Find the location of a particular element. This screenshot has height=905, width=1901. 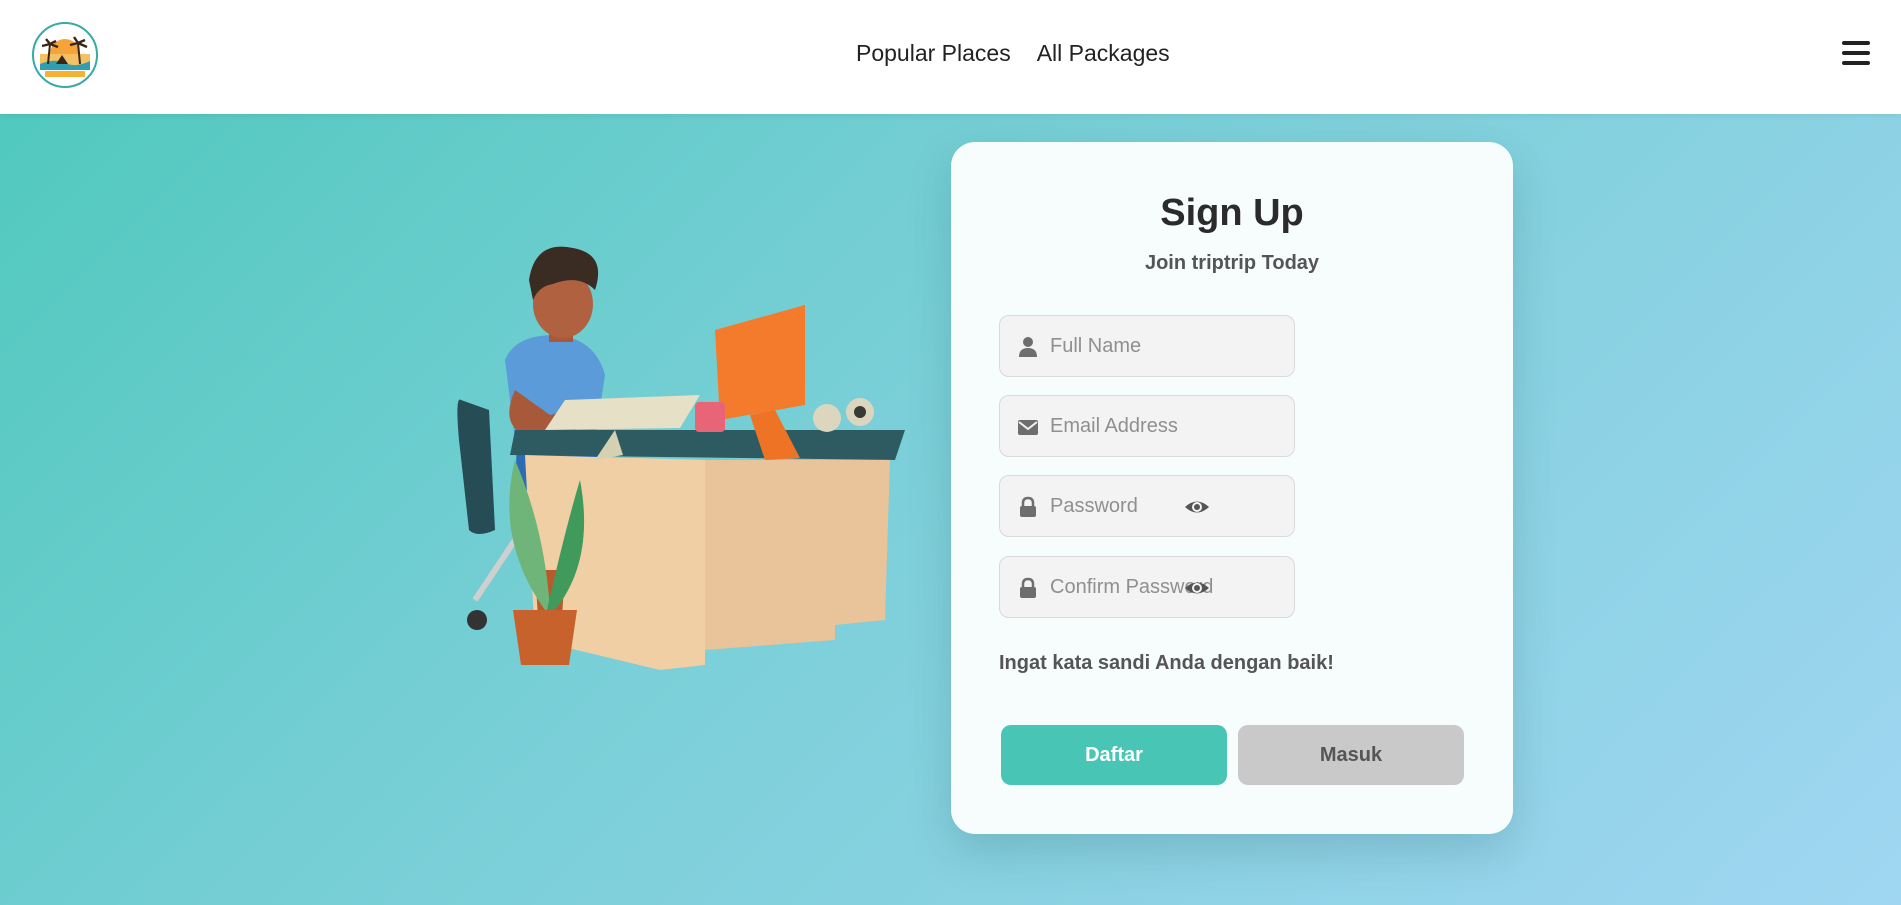

logo-icon is located at coordinates (65, 56).